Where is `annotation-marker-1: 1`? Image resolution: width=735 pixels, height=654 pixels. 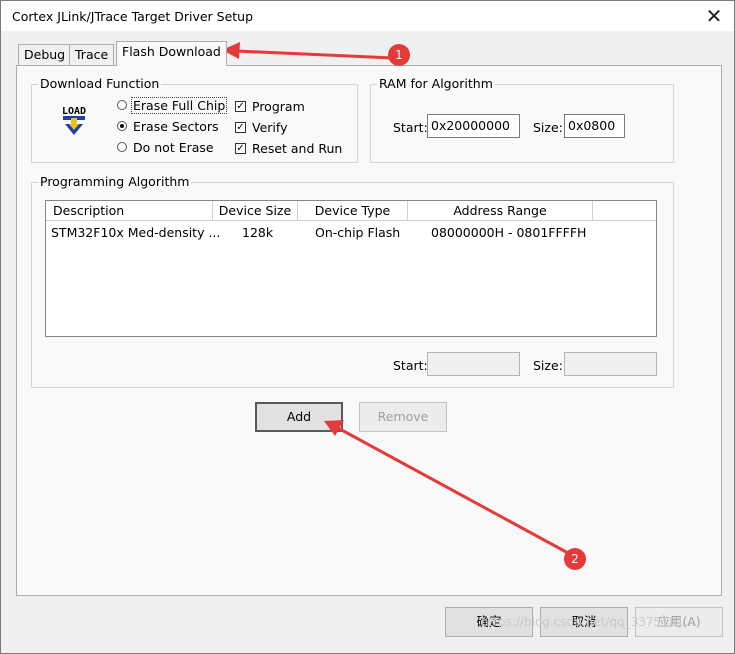
annotation-marker-1: 1 is located at coordinates (399, 55).